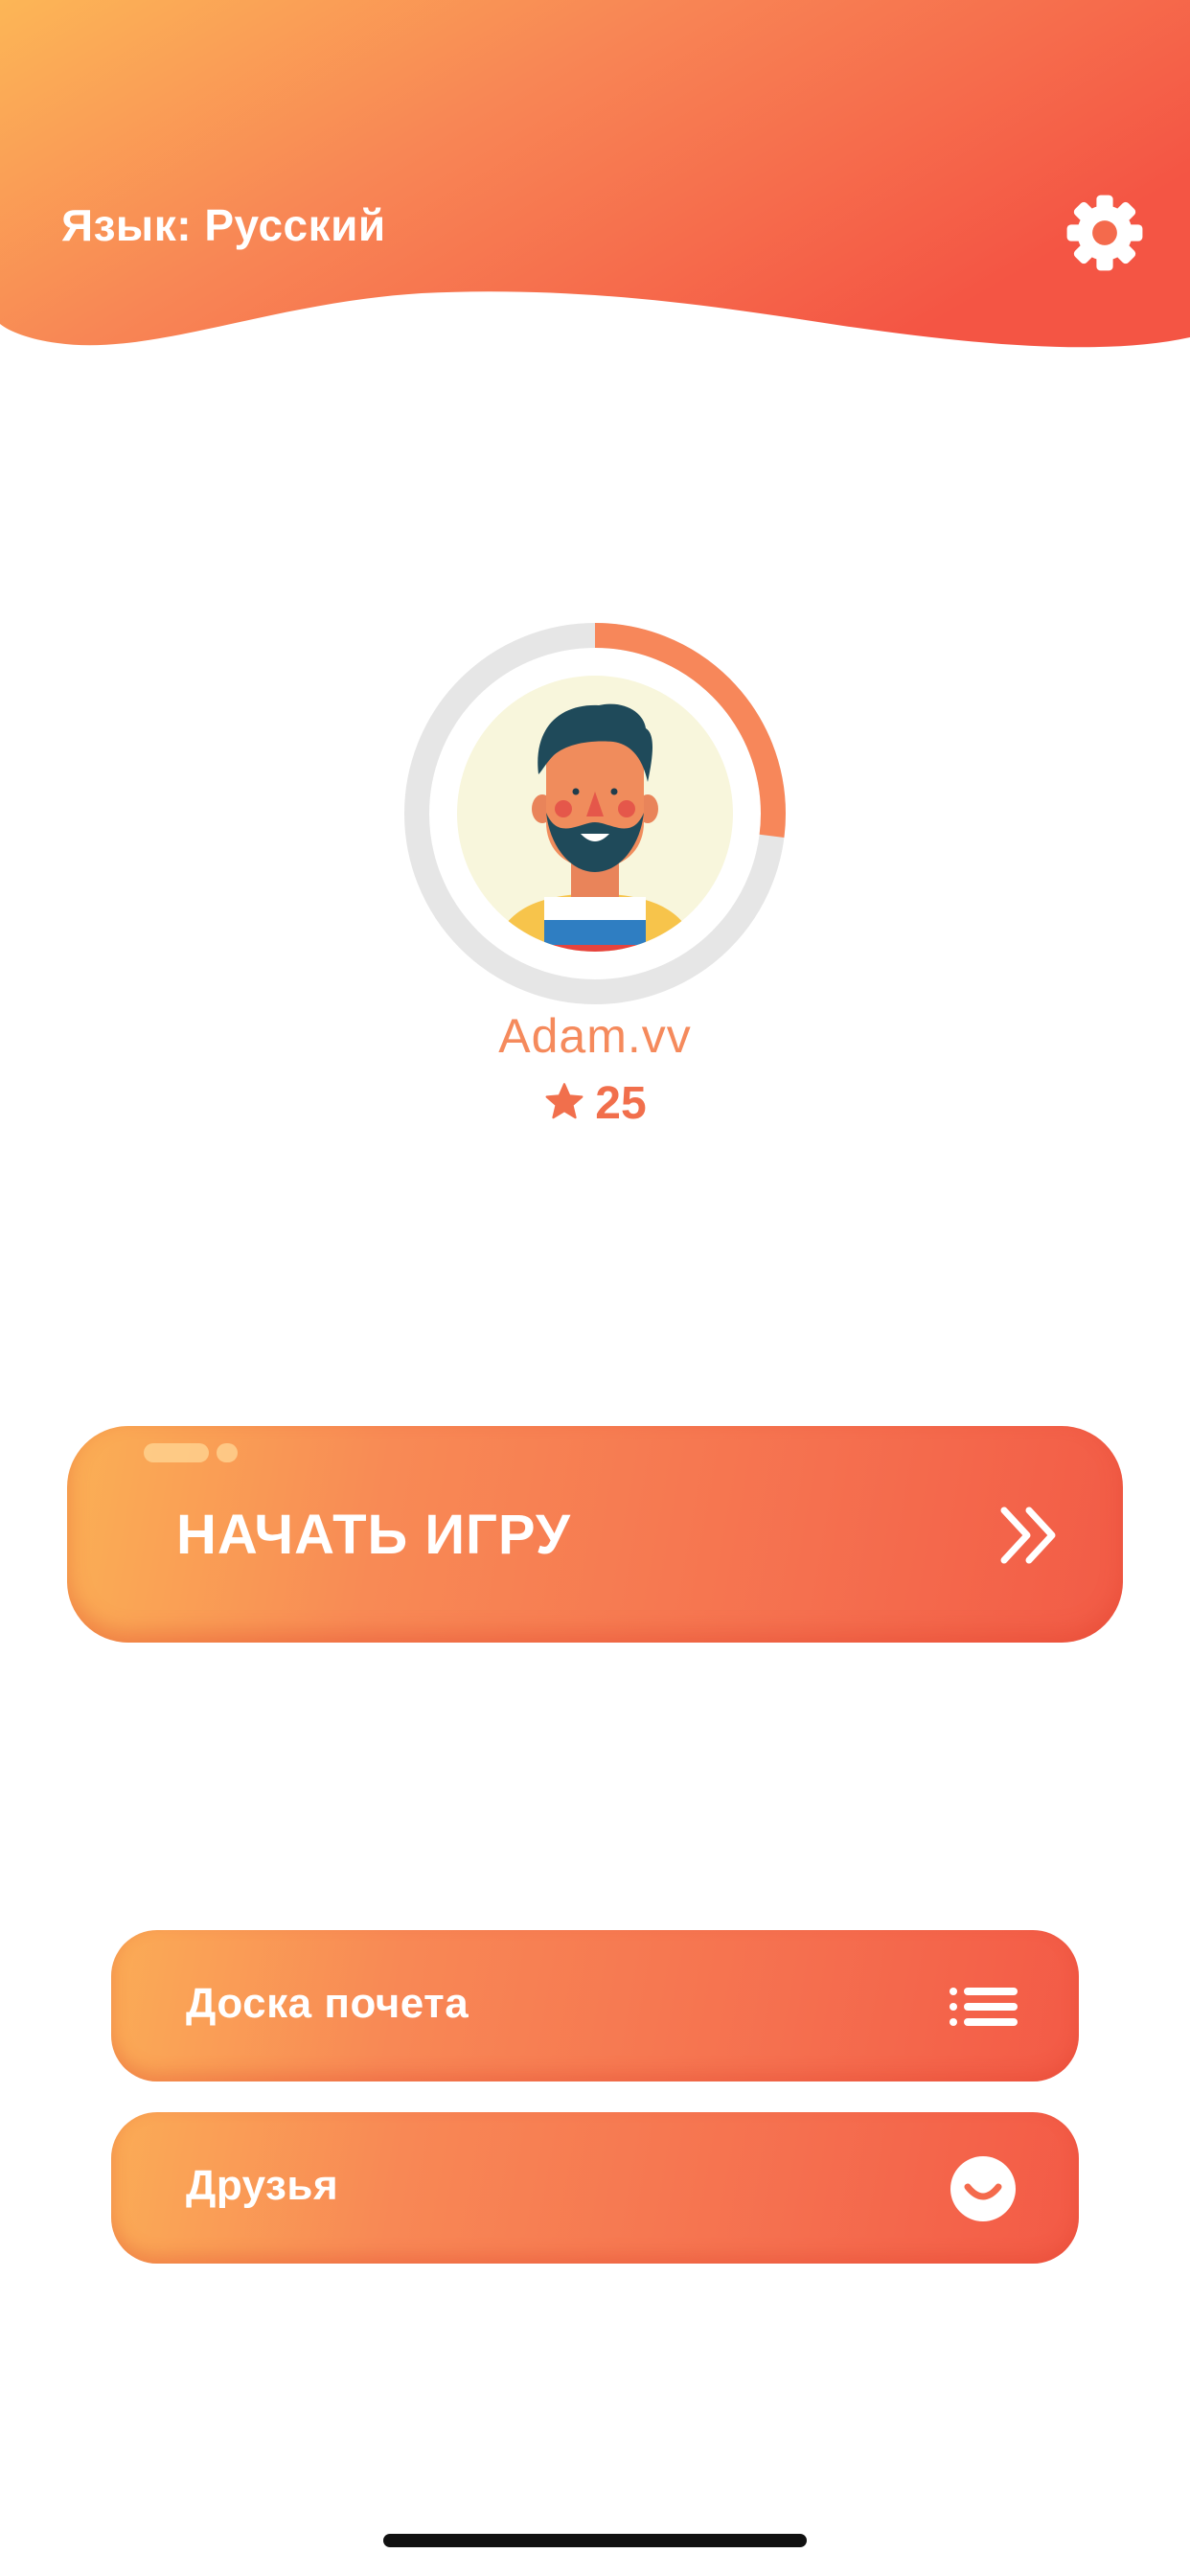 The height and width of the screenshot is (2576, 1190). Describe the element at coordinates (595, 1534) in the screenshot. I see `start-game-button: НАЧАТЬ ИГРУ` at that location.